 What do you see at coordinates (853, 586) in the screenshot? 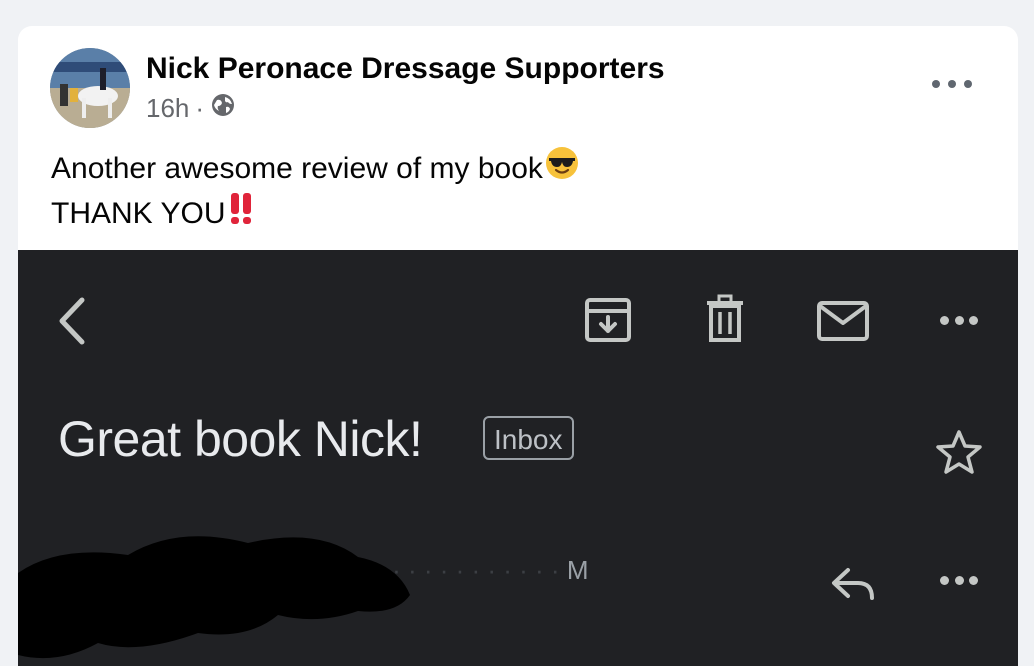
I see `reply-icon` at bounding box center [853, 586].